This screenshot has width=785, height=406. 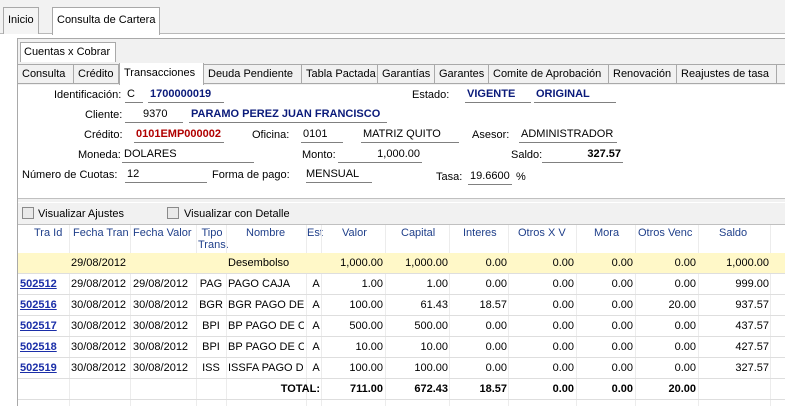 What do you see at coordinates (44, 305) in the screenshot?
I see `transaction-id-link: 502516` at bounding box center [44, 305].